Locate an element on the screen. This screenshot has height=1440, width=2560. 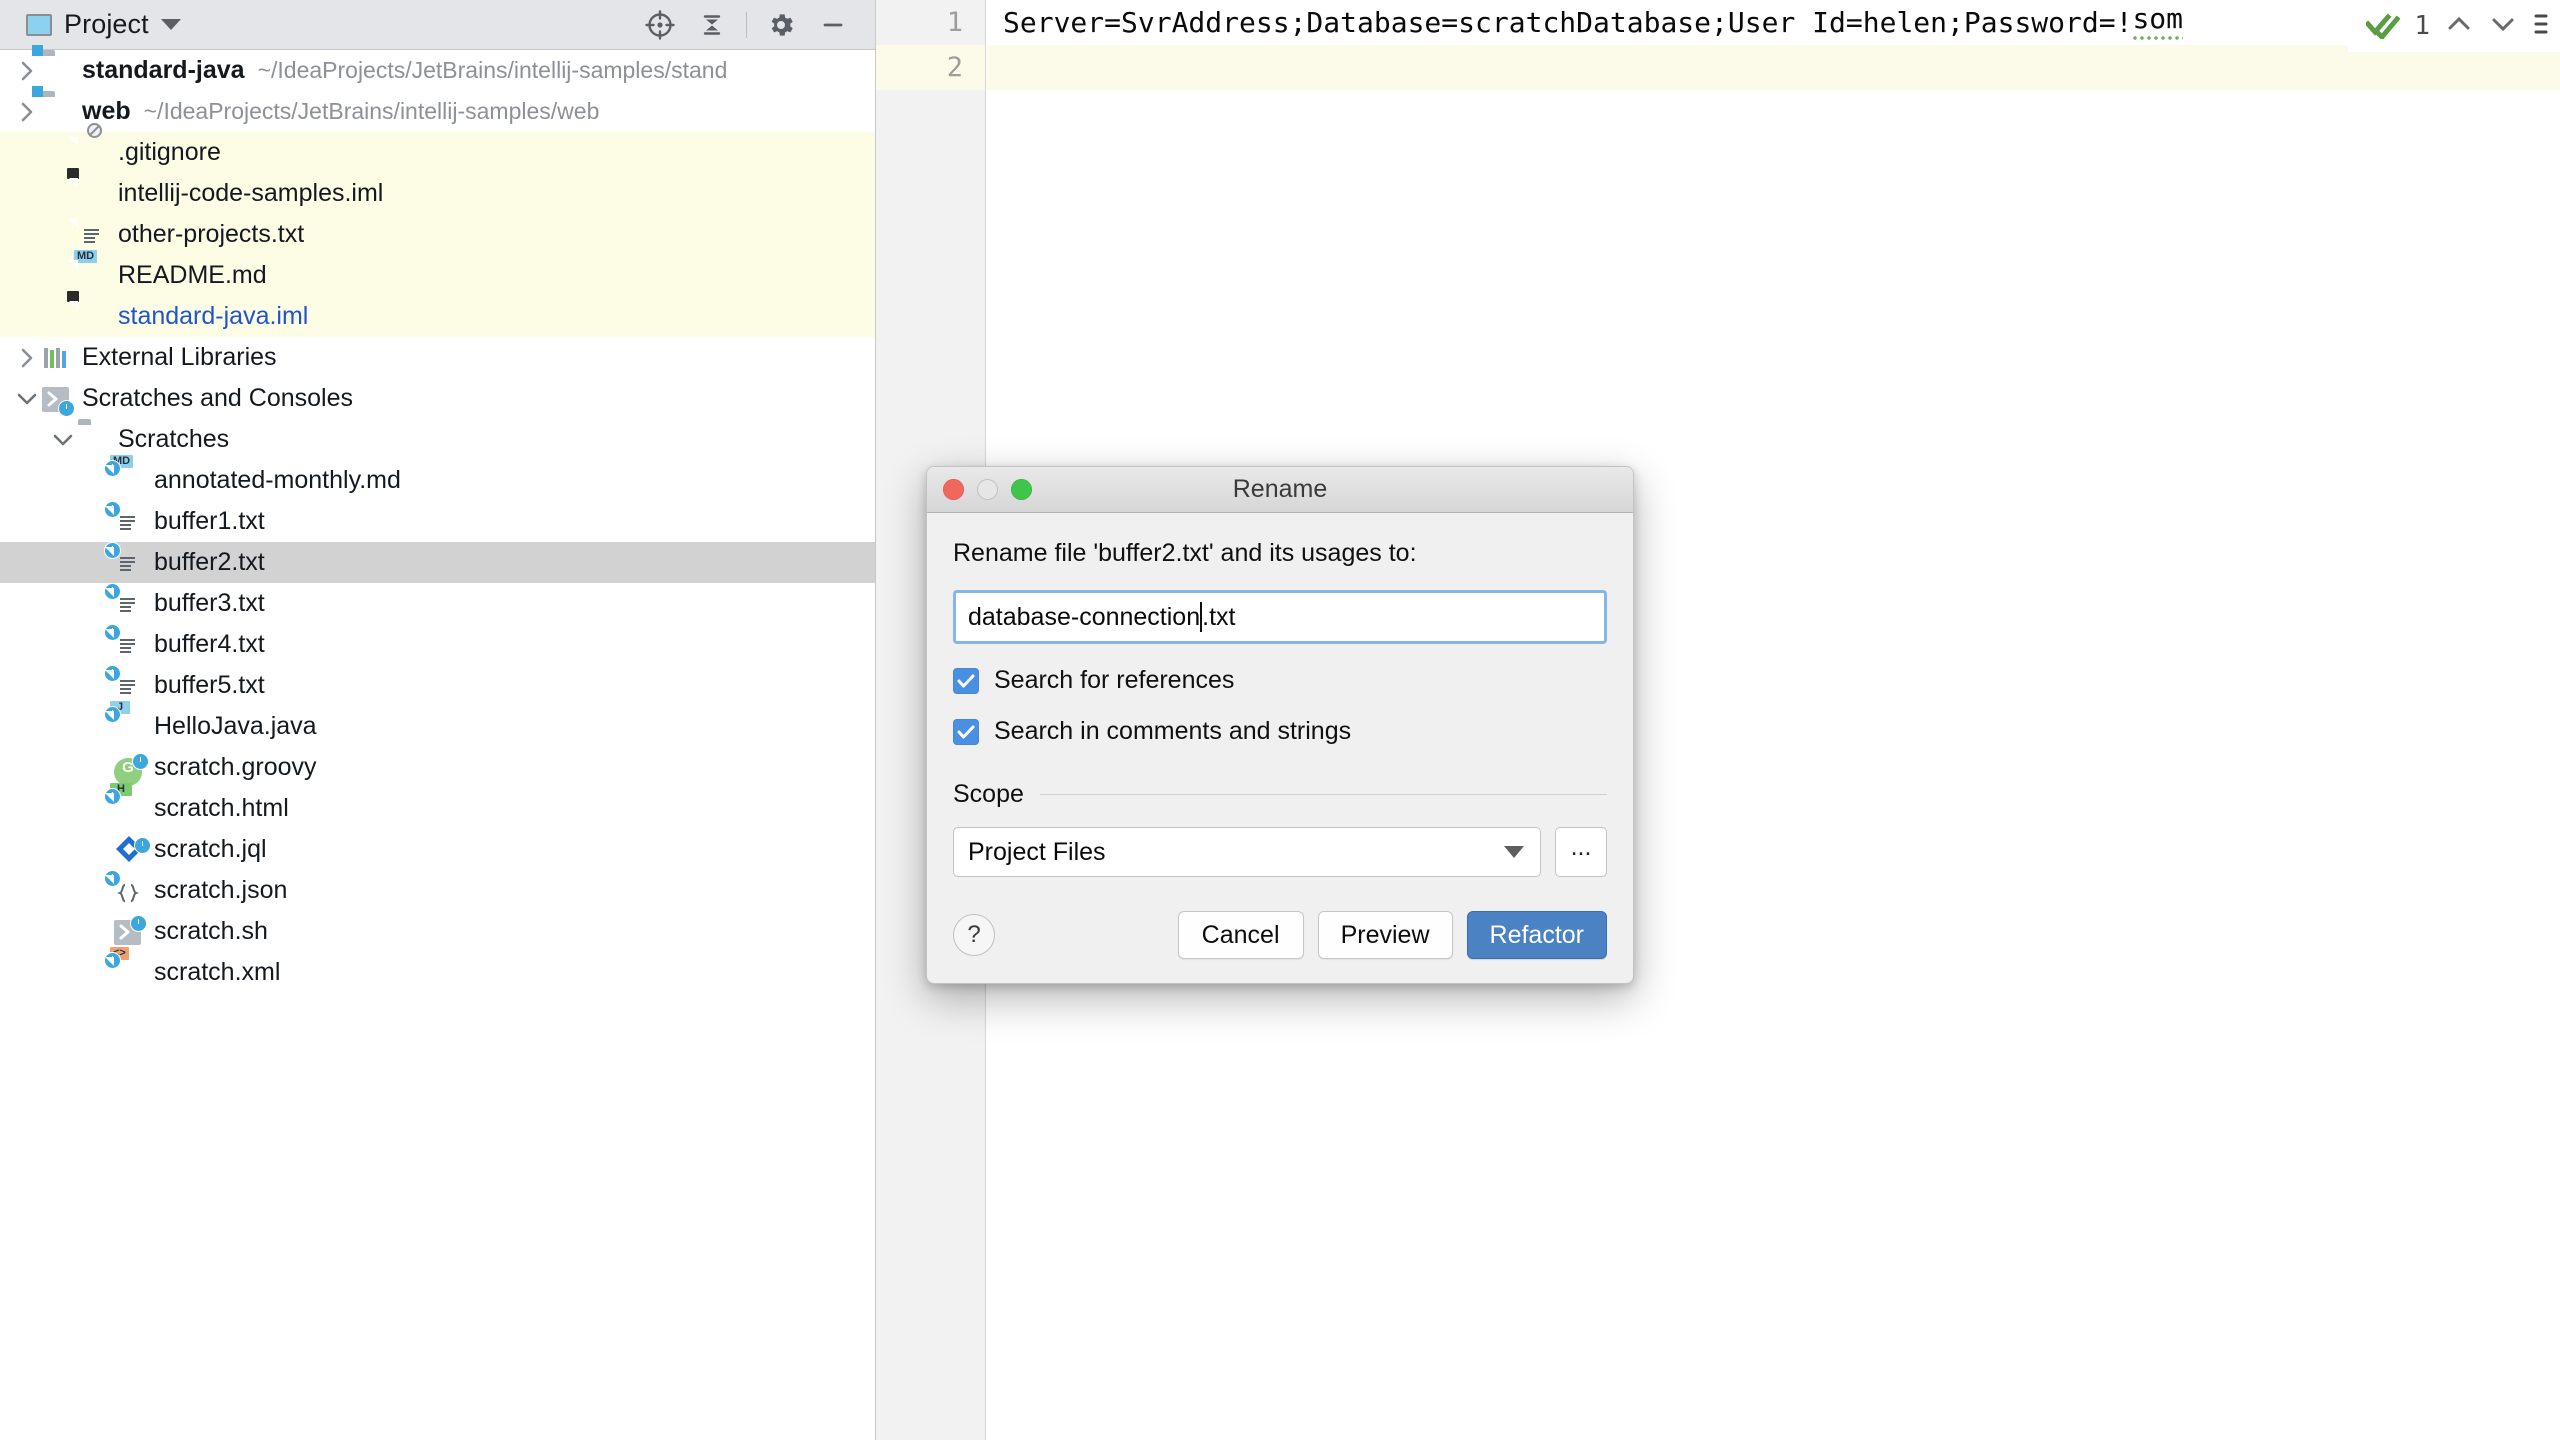
external-libraries-icon is located at coordinates (57, 358).